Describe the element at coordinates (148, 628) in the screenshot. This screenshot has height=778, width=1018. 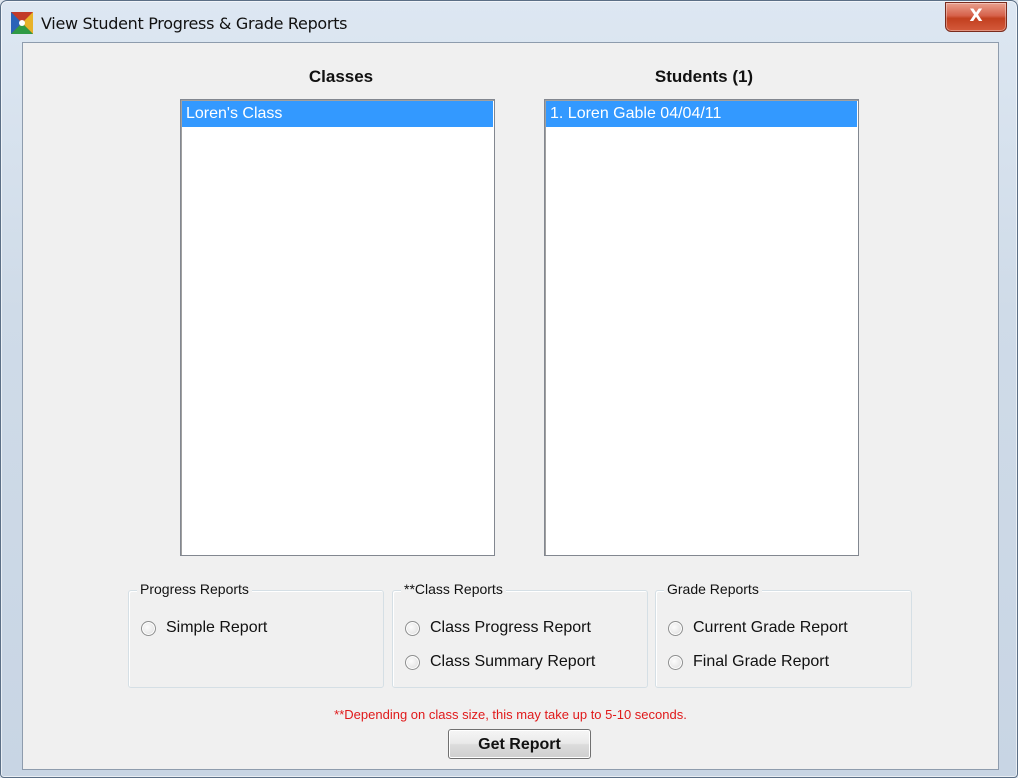
I see `simple-report-radio` at that location.